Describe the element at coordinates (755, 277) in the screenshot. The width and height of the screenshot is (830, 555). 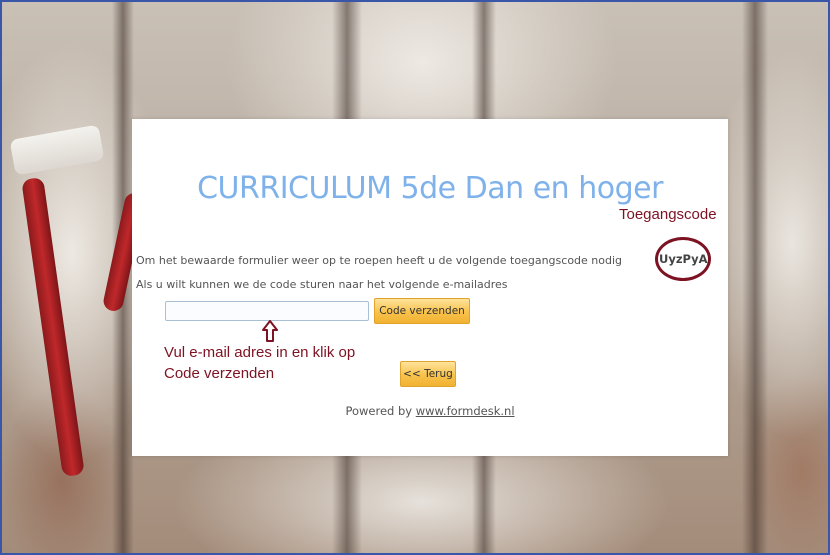
I see `background-fold` at that location.